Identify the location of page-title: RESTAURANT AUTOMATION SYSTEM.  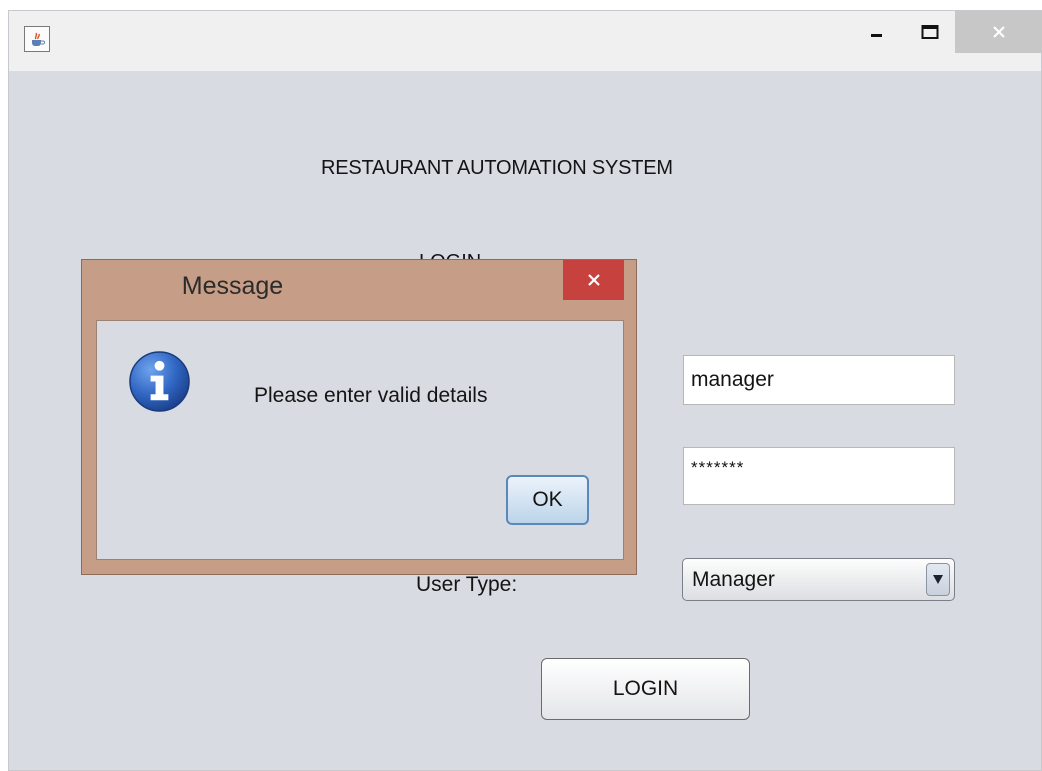
(497, 168).